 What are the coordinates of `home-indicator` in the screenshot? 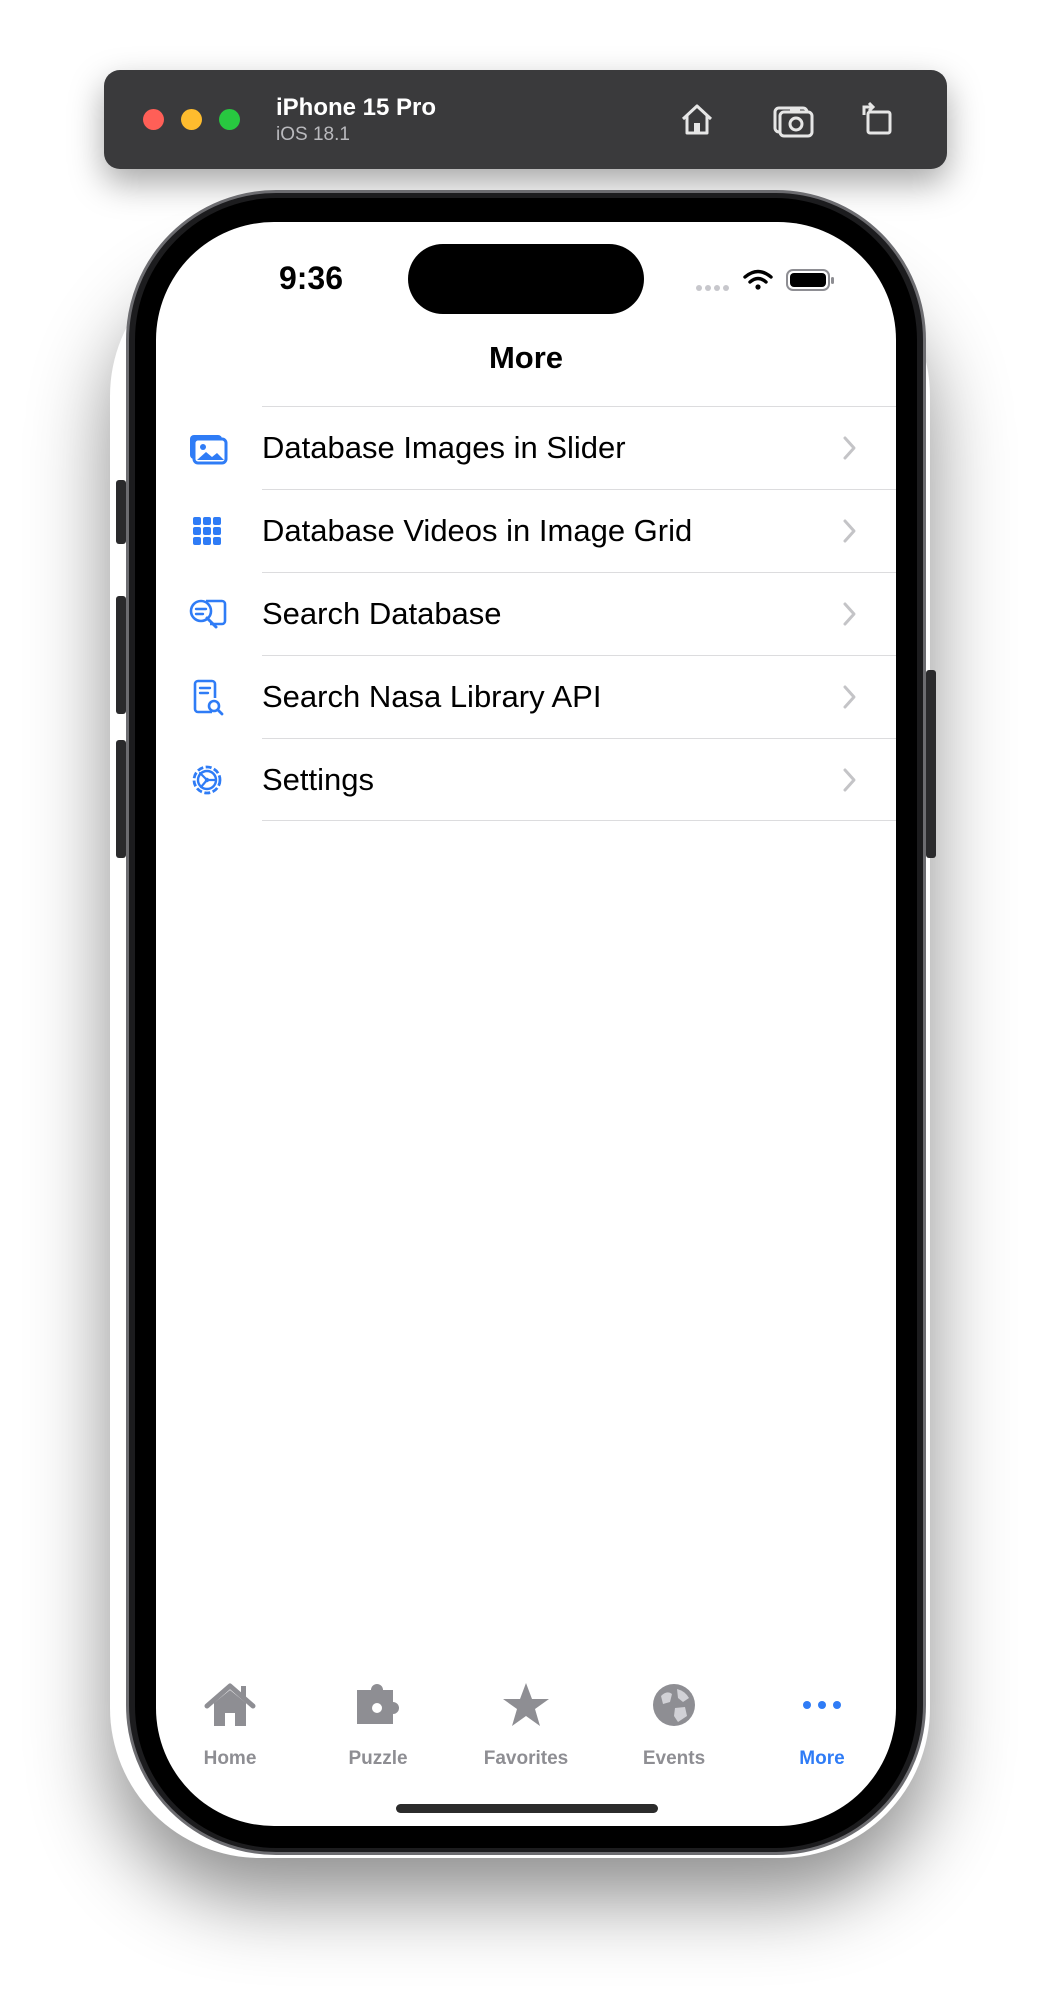 It's located at (527, 1808).